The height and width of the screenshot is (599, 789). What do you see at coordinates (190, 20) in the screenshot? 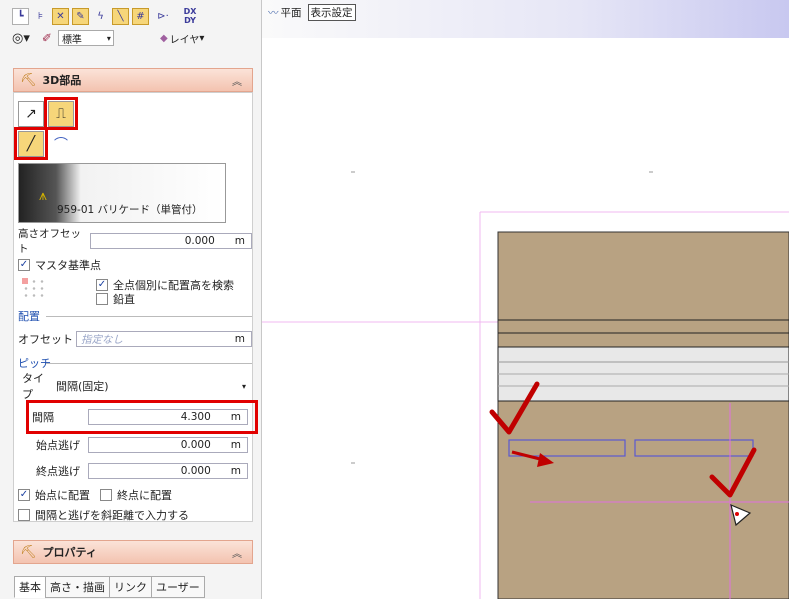
I see `dy-label: DY` at bounding box center [190, 20].